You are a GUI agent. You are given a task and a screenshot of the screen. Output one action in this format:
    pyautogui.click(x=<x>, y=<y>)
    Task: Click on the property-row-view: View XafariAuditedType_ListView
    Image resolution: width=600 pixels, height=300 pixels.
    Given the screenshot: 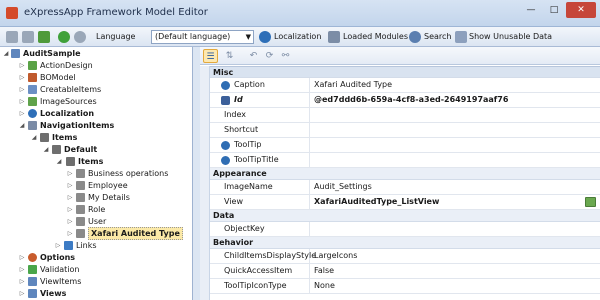 What is the action you would take?
    pyautogui.click(x=405, y=202)
    